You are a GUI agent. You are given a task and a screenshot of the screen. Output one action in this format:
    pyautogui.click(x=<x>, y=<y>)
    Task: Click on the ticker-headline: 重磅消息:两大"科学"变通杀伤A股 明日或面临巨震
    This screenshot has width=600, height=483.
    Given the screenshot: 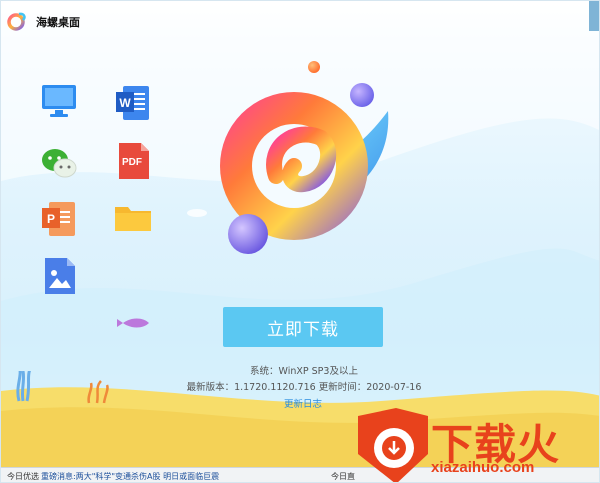 What is the action you would take?
    pyautogui.click(x=130, y=476)
    